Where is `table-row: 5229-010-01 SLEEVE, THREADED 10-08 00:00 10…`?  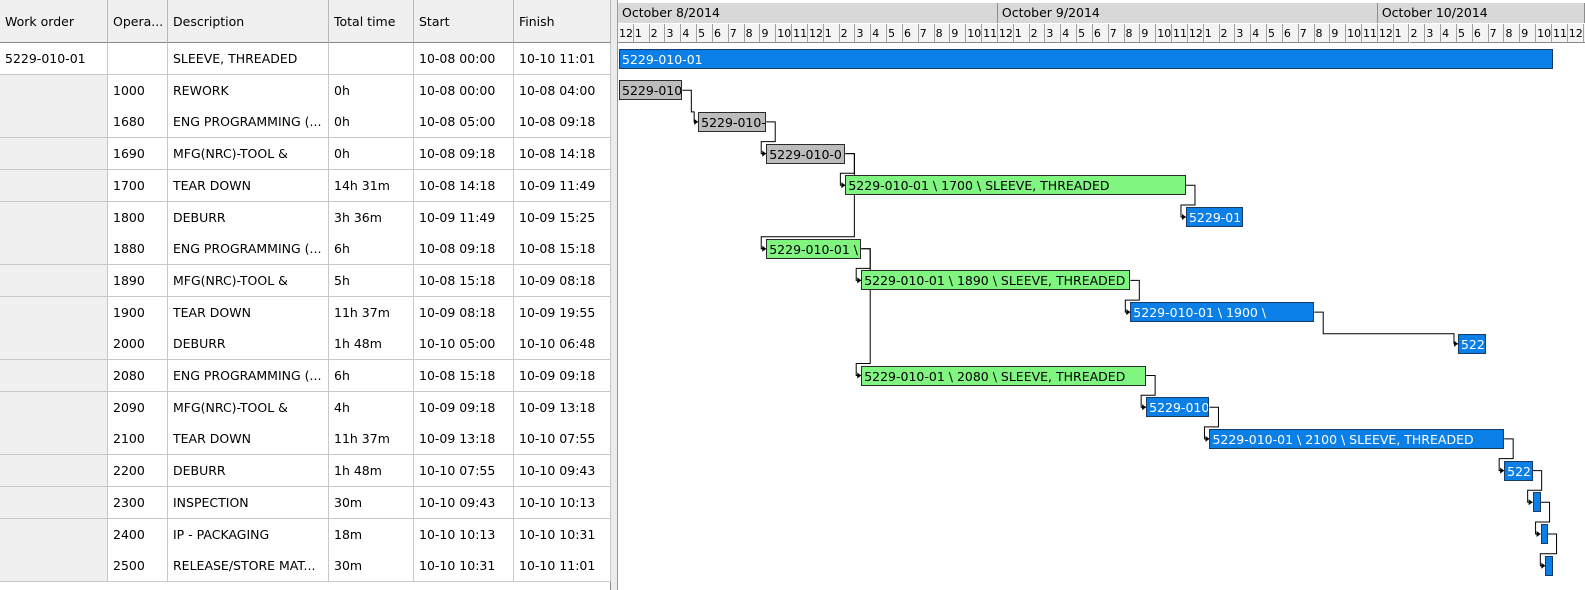 table-row: 5229-010-01 SLEEVE, THREADED 10-08 00:00 10… is located at coordinates (305, 59).